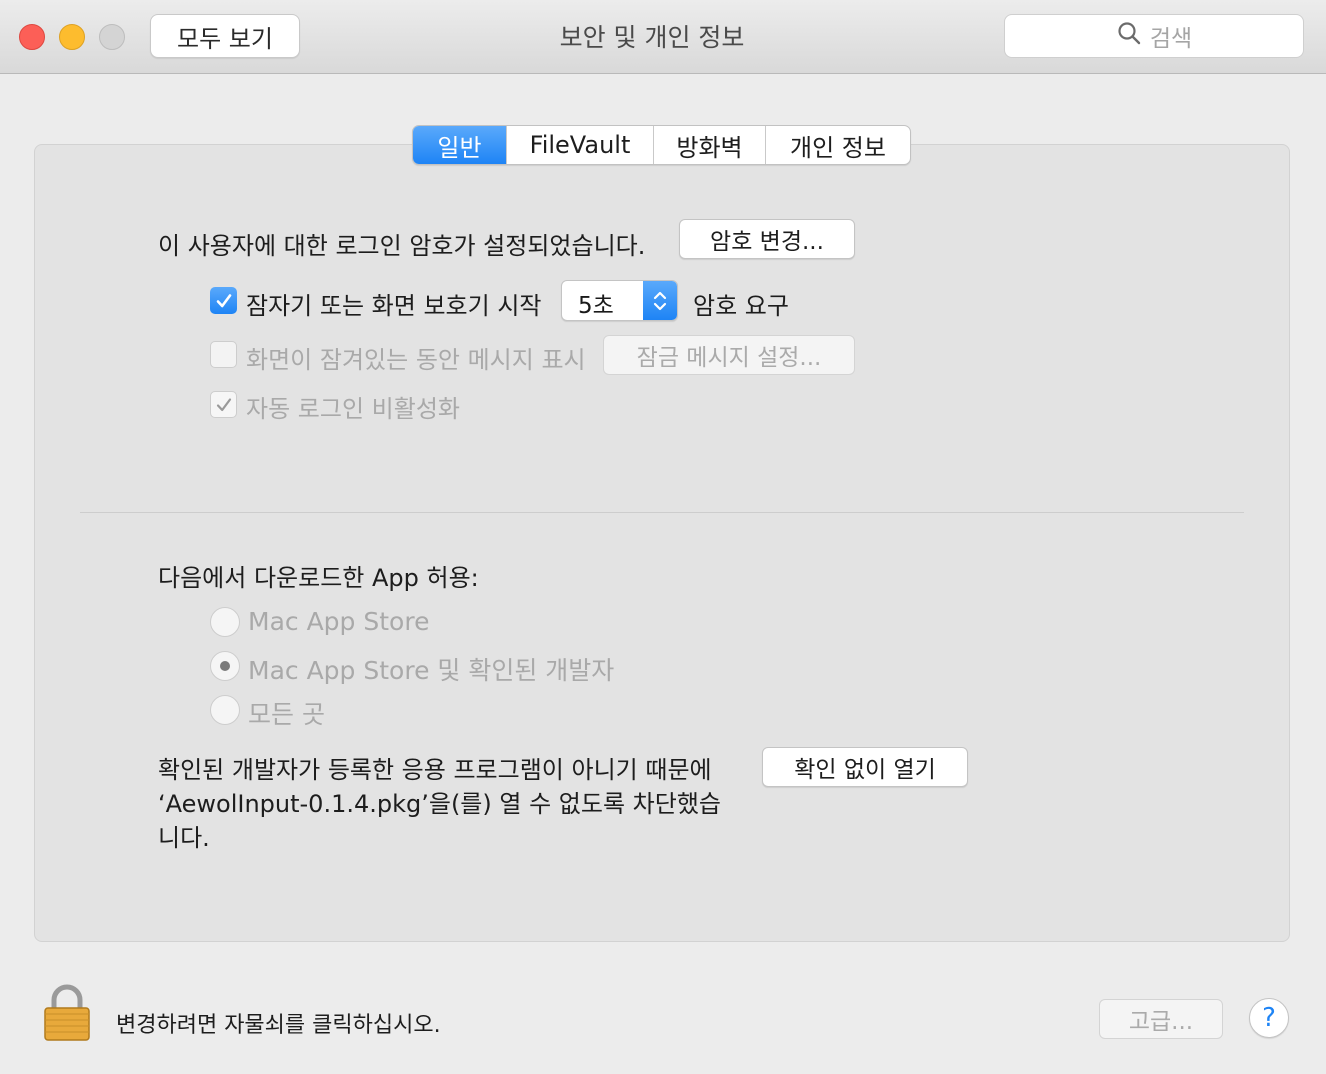  I want to click on require-password-label: 잠자기 또는 화면 보호기 시작, so click(394, 306).